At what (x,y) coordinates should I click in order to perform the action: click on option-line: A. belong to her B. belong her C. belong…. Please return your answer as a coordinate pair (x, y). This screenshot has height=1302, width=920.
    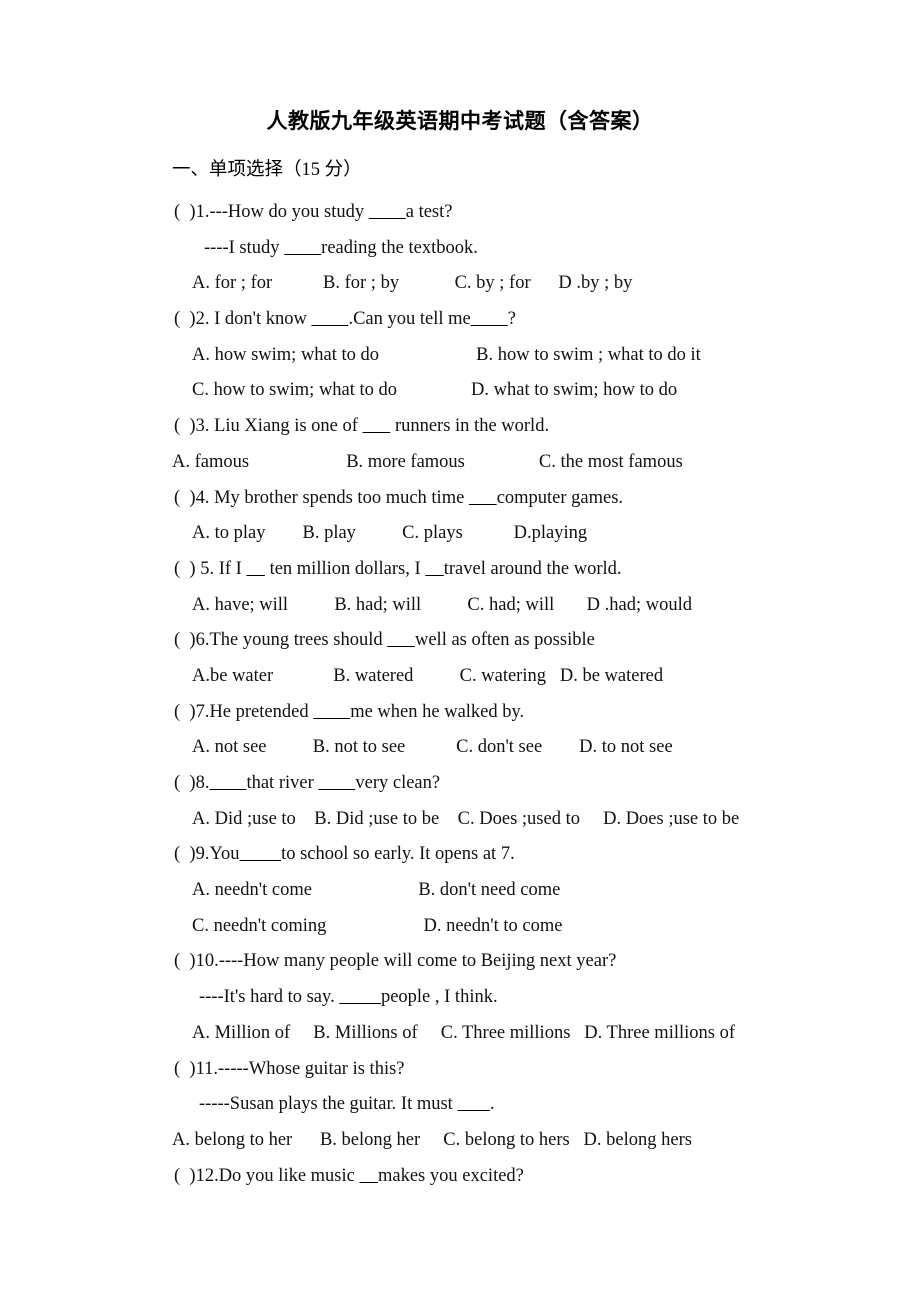
    Looking at the image, I should click on (432, 1139).